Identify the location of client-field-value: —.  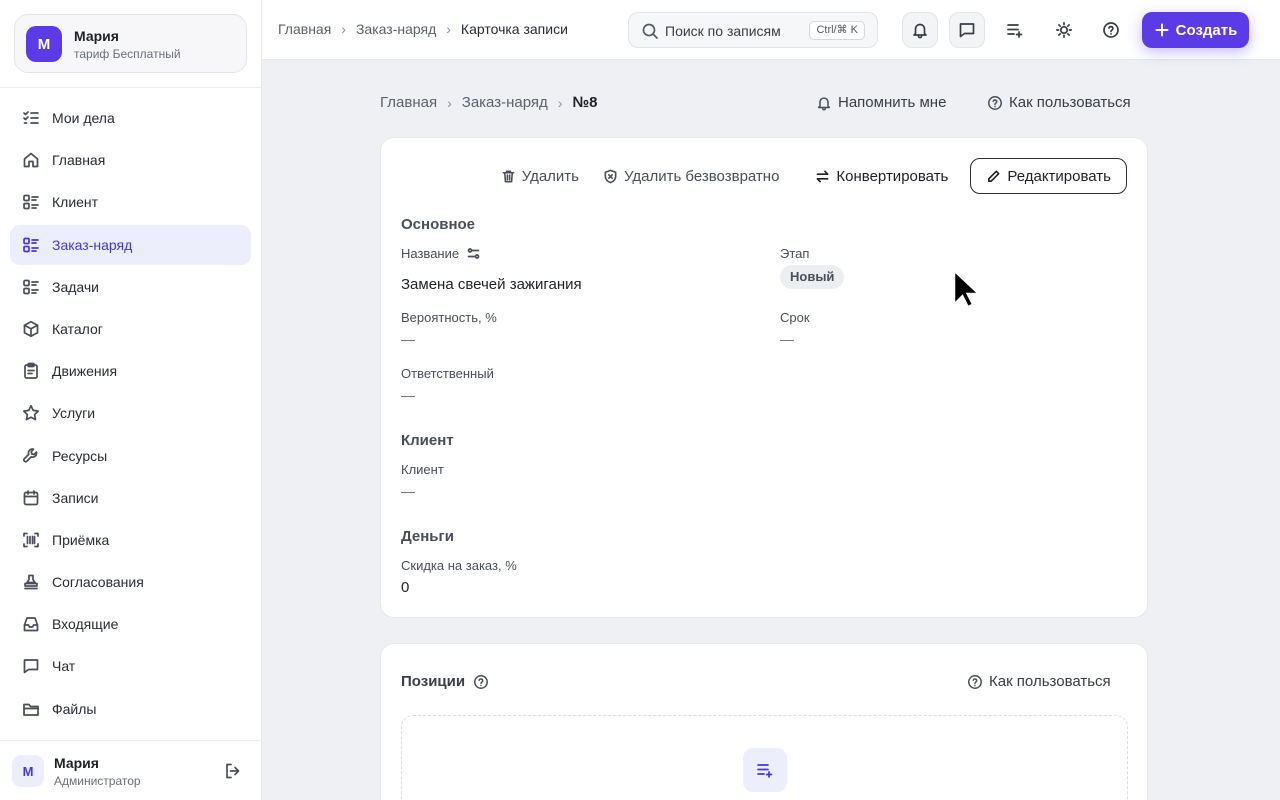
(408, 491).